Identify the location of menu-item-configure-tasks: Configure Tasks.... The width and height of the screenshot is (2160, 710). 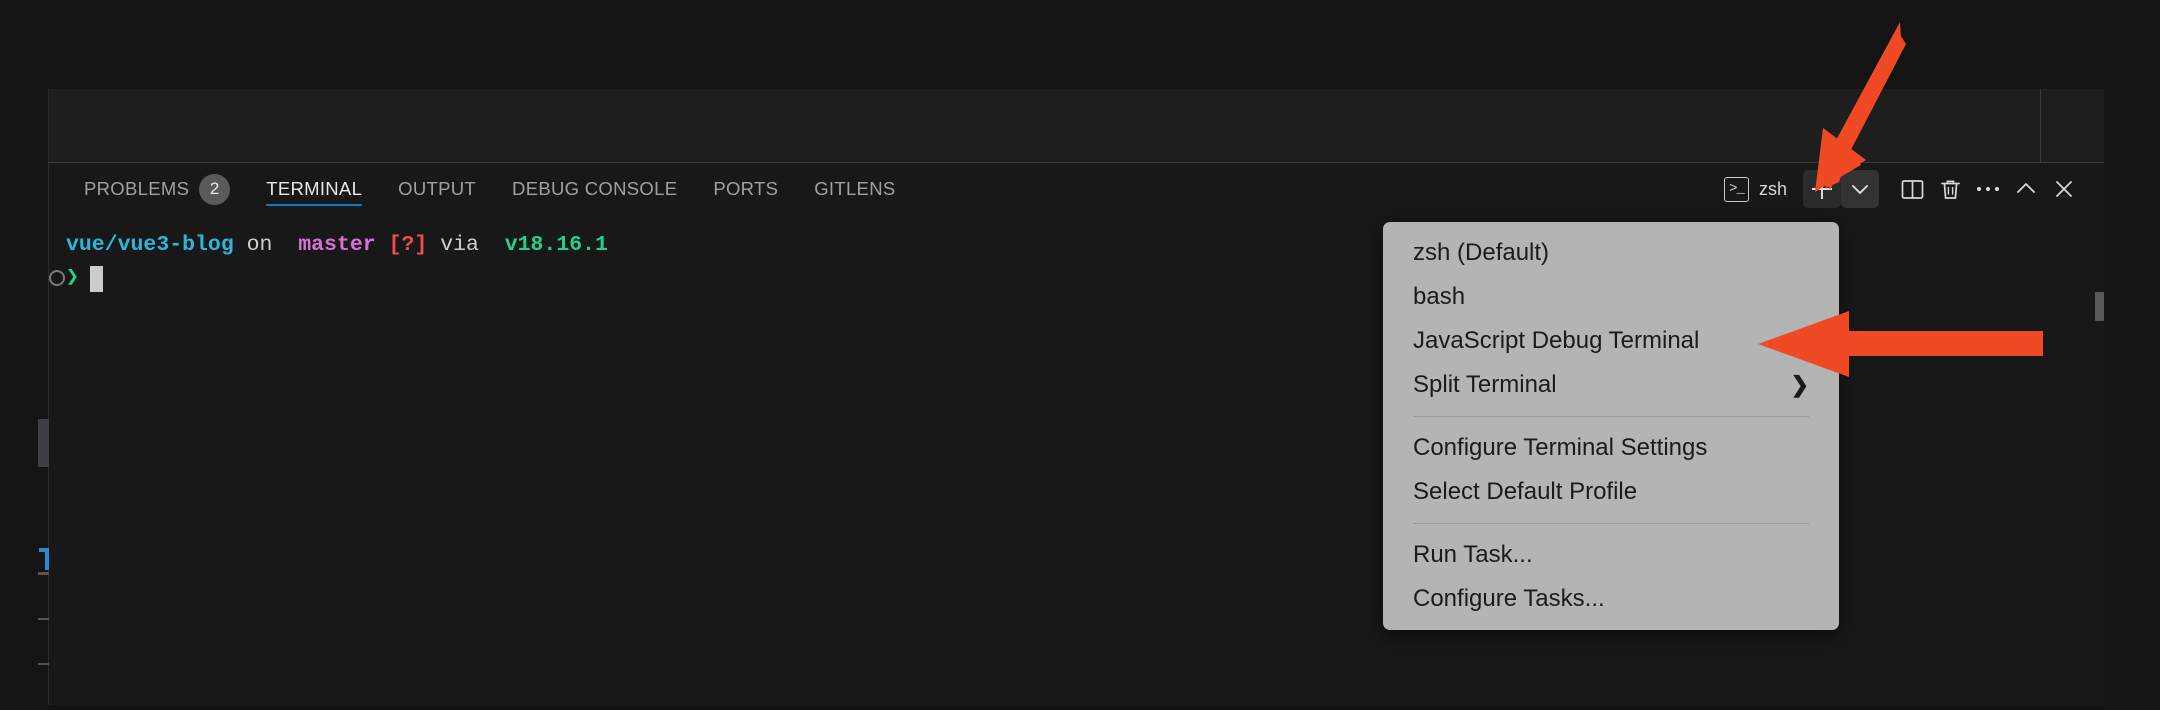
(1611, 599).